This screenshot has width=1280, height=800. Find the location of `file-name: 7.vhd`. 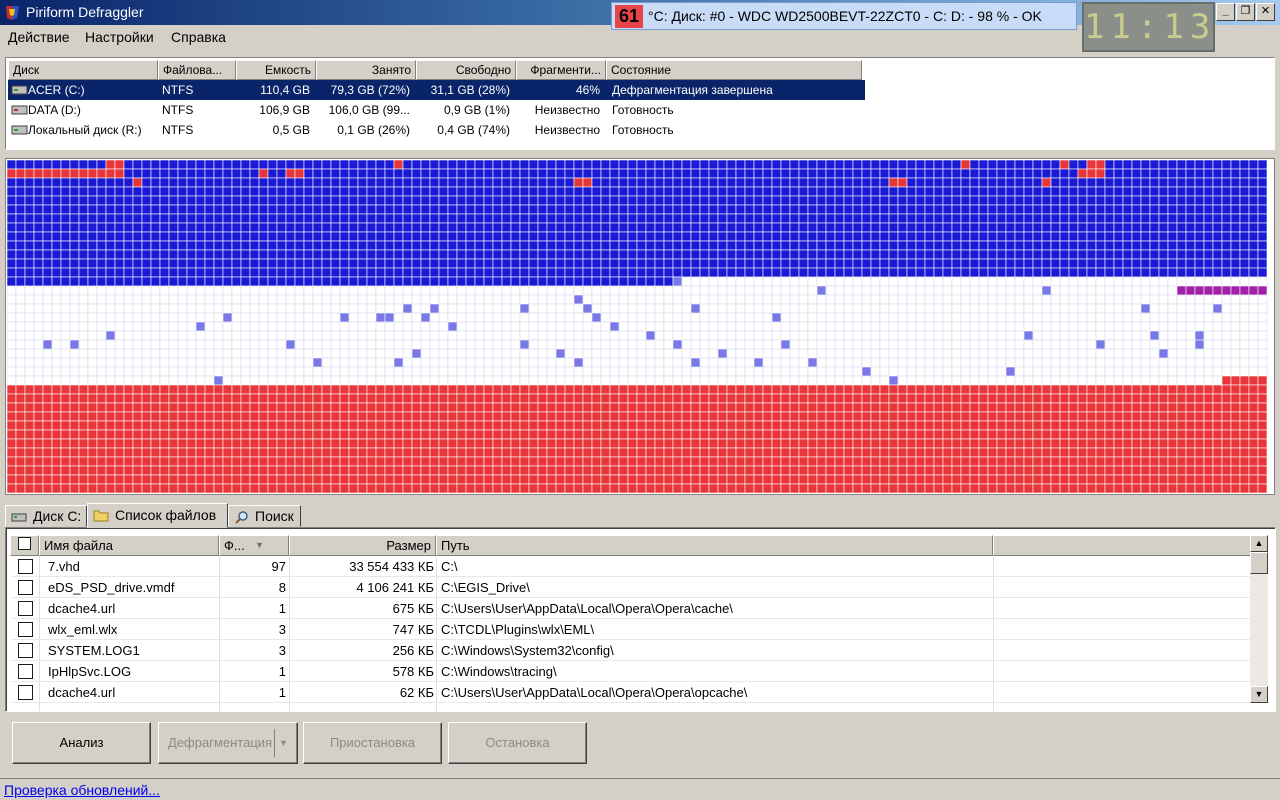

file-name: 7.vhd is located at coordinates (64, 566).